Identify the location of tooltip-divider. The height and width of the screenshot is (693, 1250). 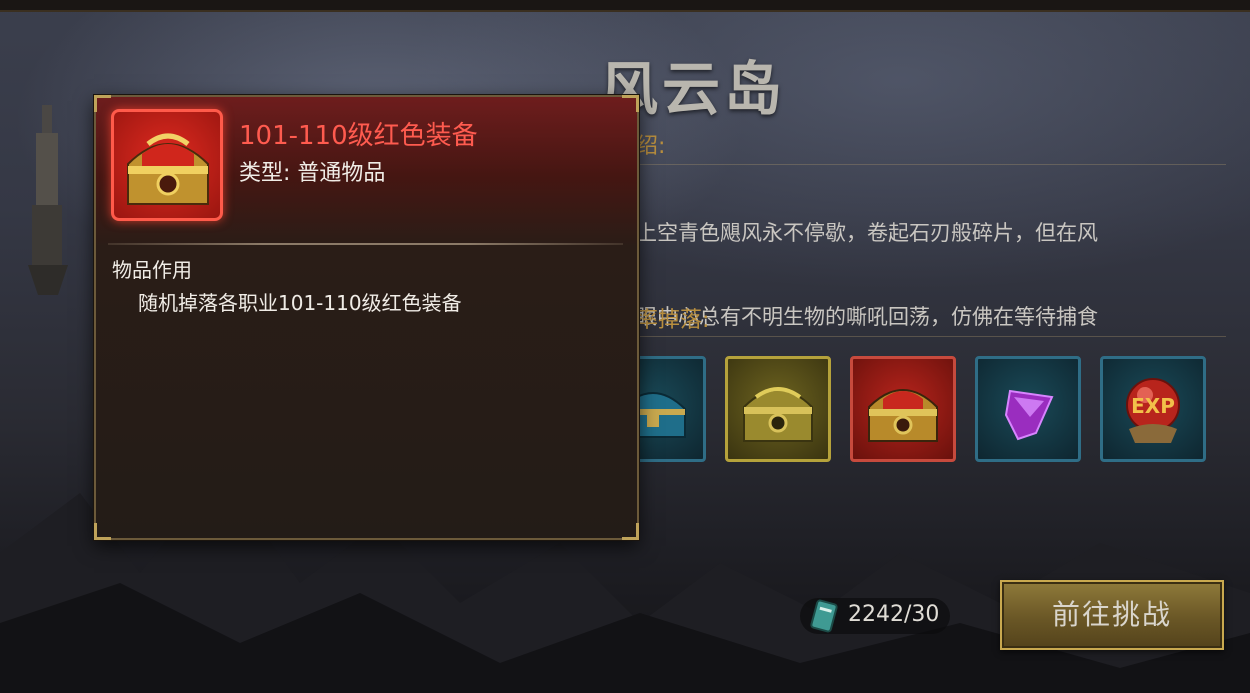
(365, 244).